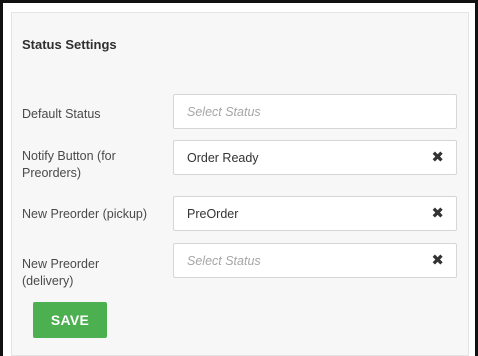 The height and width of the screenshot is (356, 478). What do you see at coordinates (224, 261) in the screenshot?
I see `new-preorder-delivery-placeholder: Select Status` at bounding box center [224, 261].